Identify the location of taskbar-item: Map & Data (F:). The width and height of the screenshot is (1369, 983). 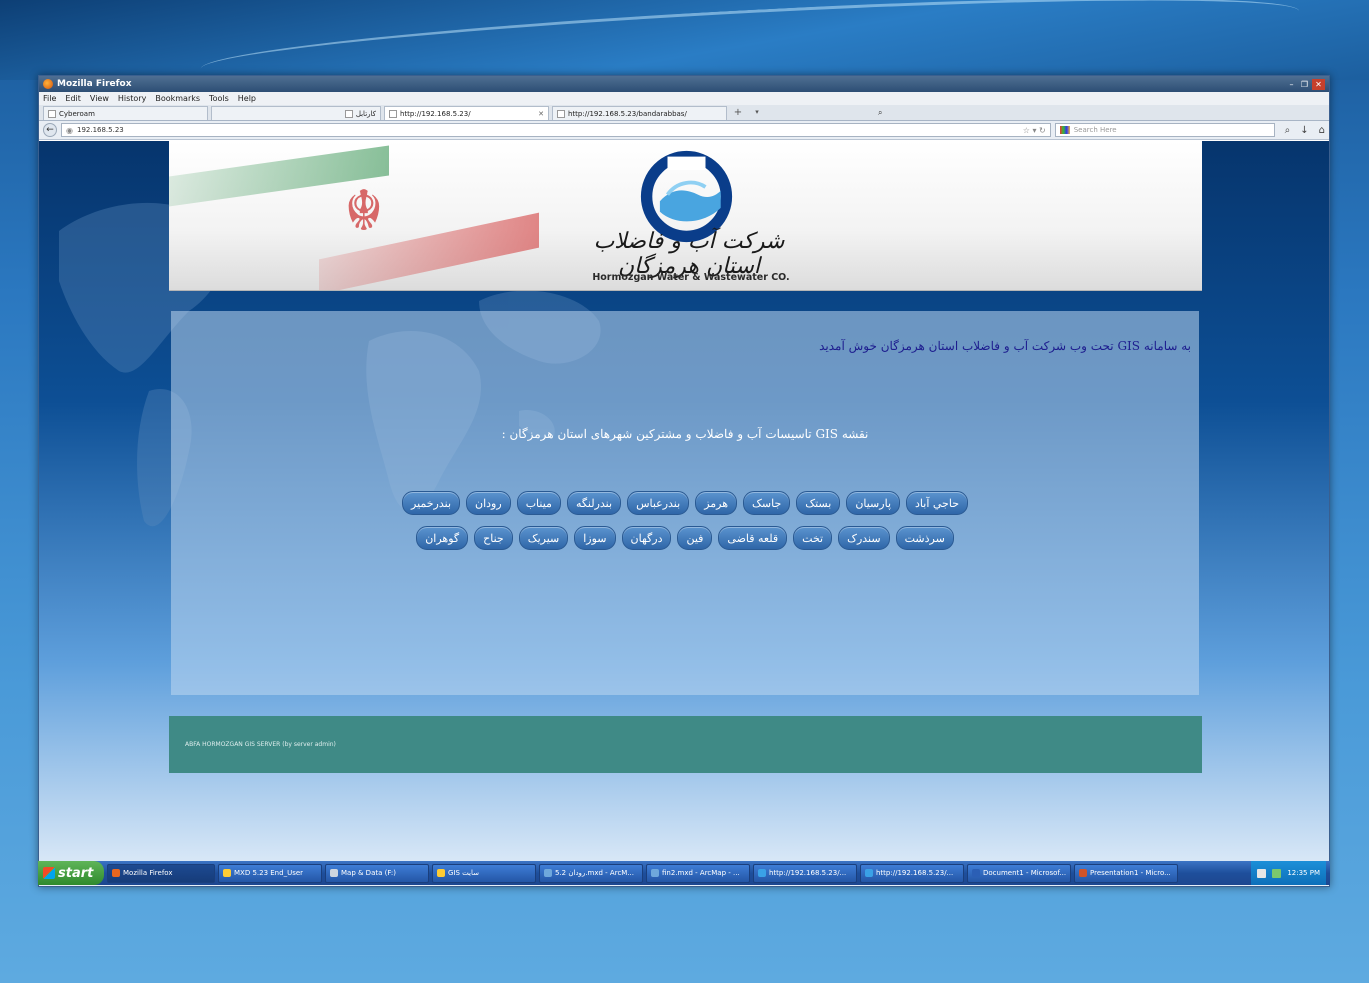
(377, 873).